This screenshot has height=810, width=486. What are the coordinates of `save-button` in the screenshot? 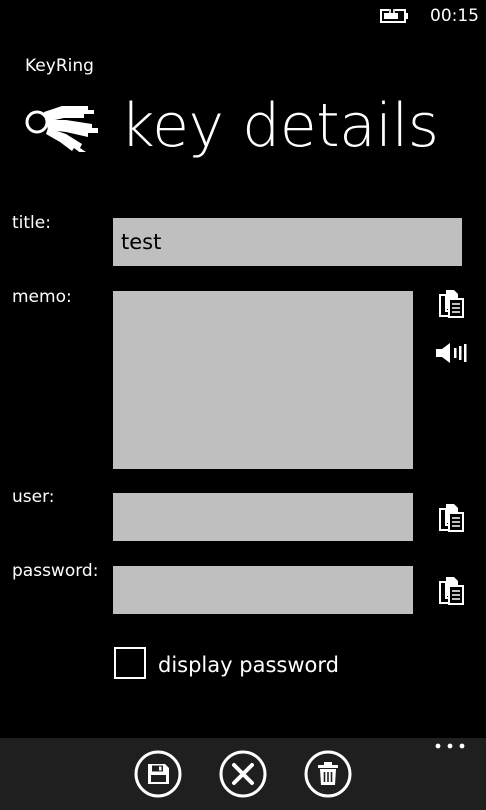 It's located at (158, 774).